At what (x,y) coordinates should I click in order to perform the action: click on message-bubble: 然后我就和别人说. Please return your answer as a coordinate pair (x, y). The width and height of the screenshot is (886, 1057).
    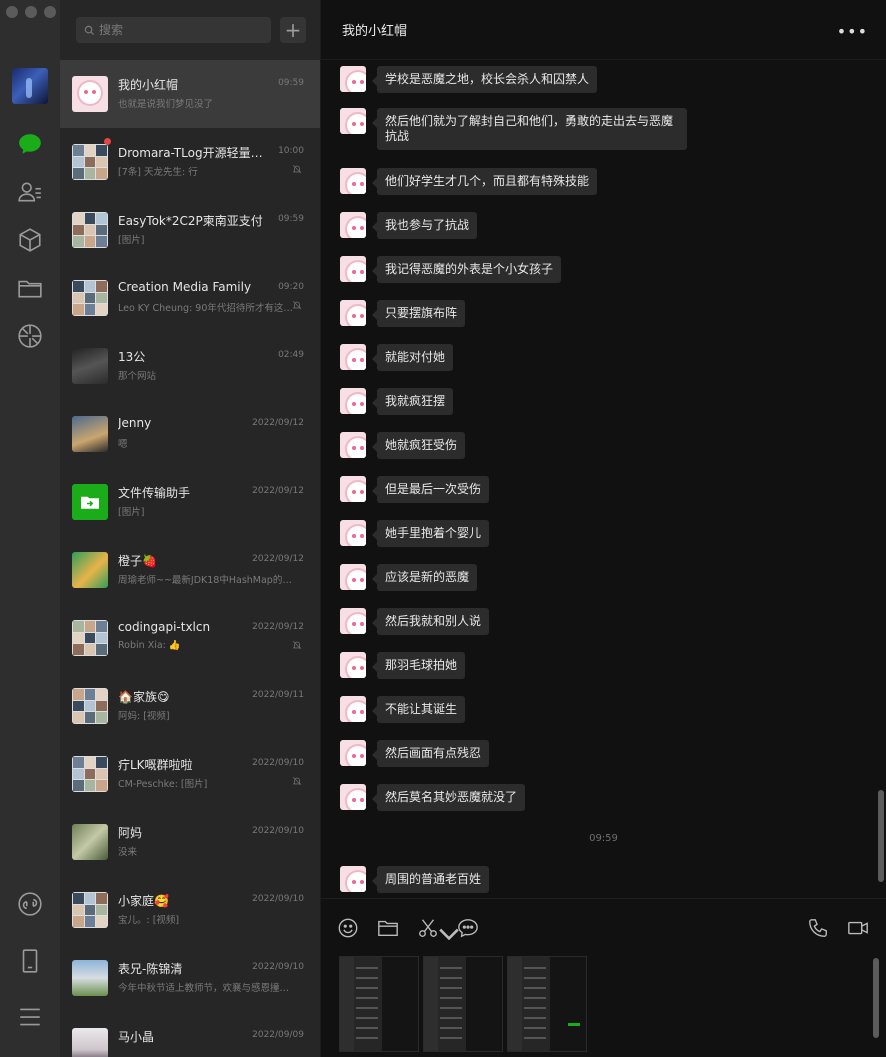
    Looking at the image, I should click on (430, 621).